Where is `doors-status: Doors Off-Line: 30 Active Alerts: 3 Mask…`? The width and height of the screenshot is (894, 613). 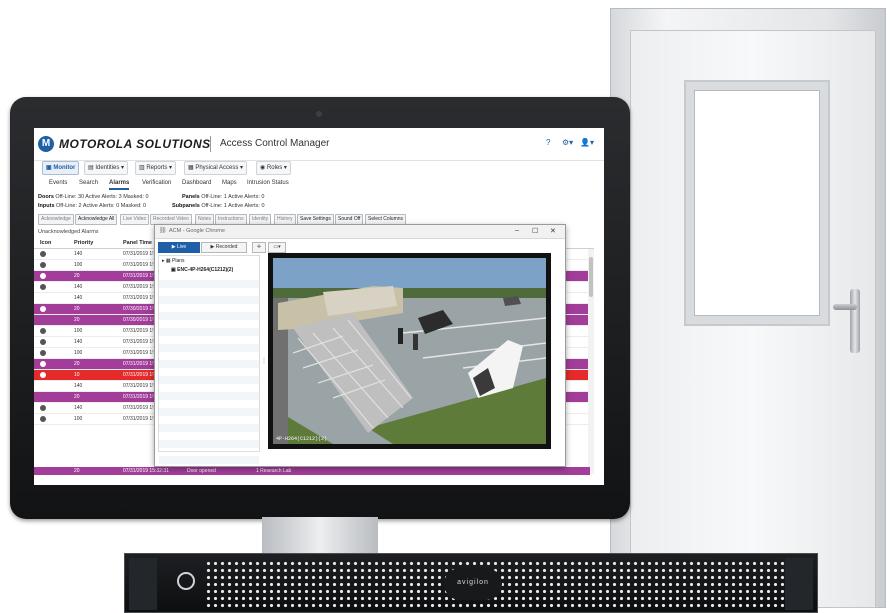
doors-status: Doors Off-Line: 30 Active Alerts: 3 Mask… is located at coordinates (93, 197).